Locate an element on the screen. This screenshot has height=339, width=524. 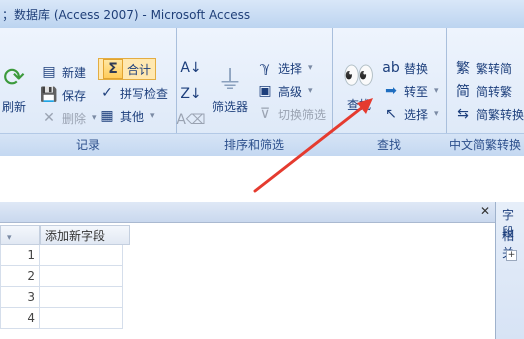
table-icon: ▦ is located at coordinates (107, 116).